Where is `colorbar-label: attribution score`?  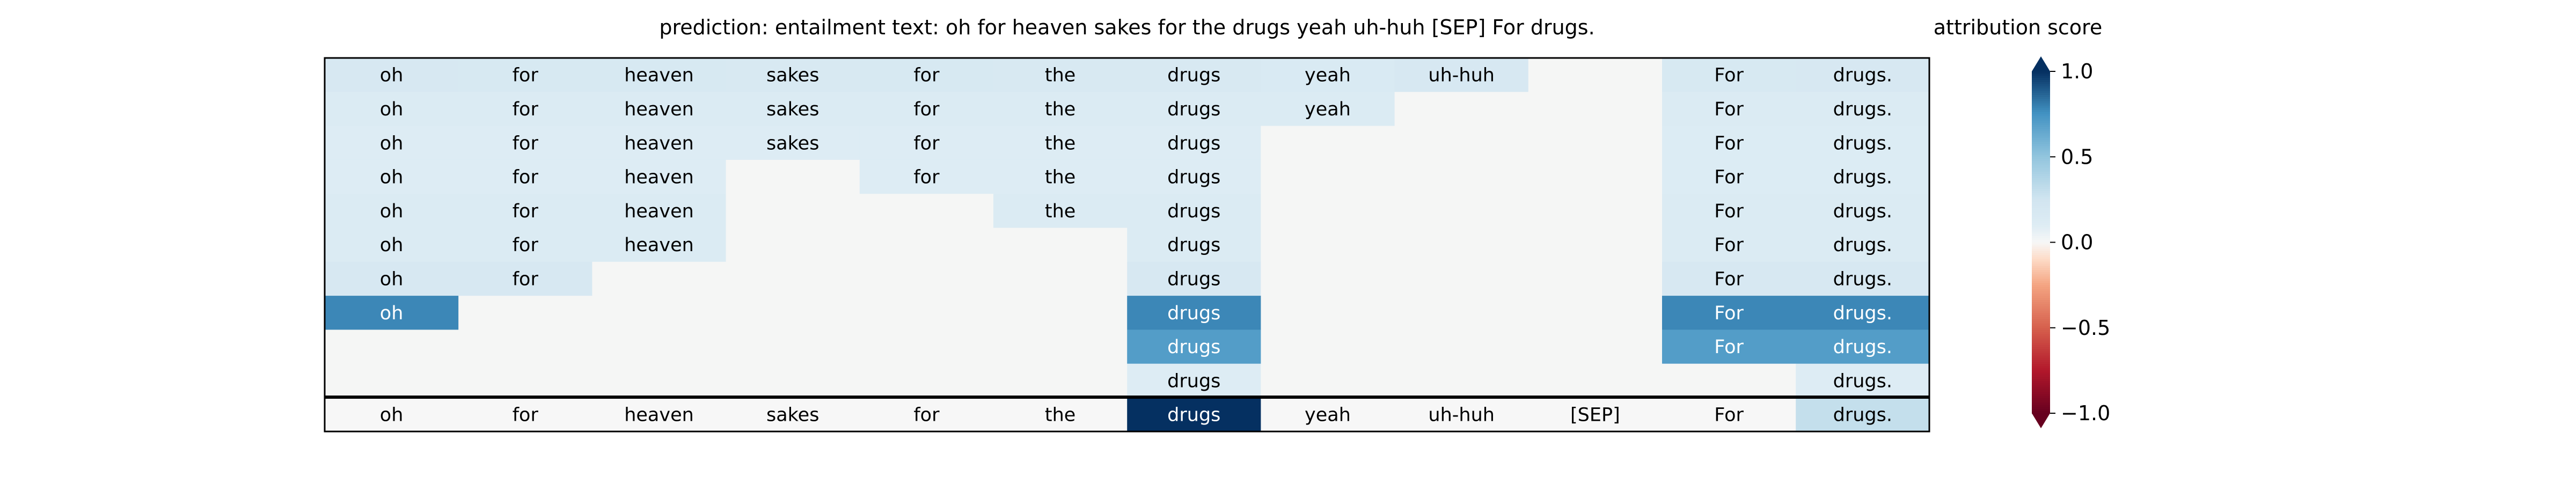
colorbar-label: attribution score is located at coordinates (2018, 27).